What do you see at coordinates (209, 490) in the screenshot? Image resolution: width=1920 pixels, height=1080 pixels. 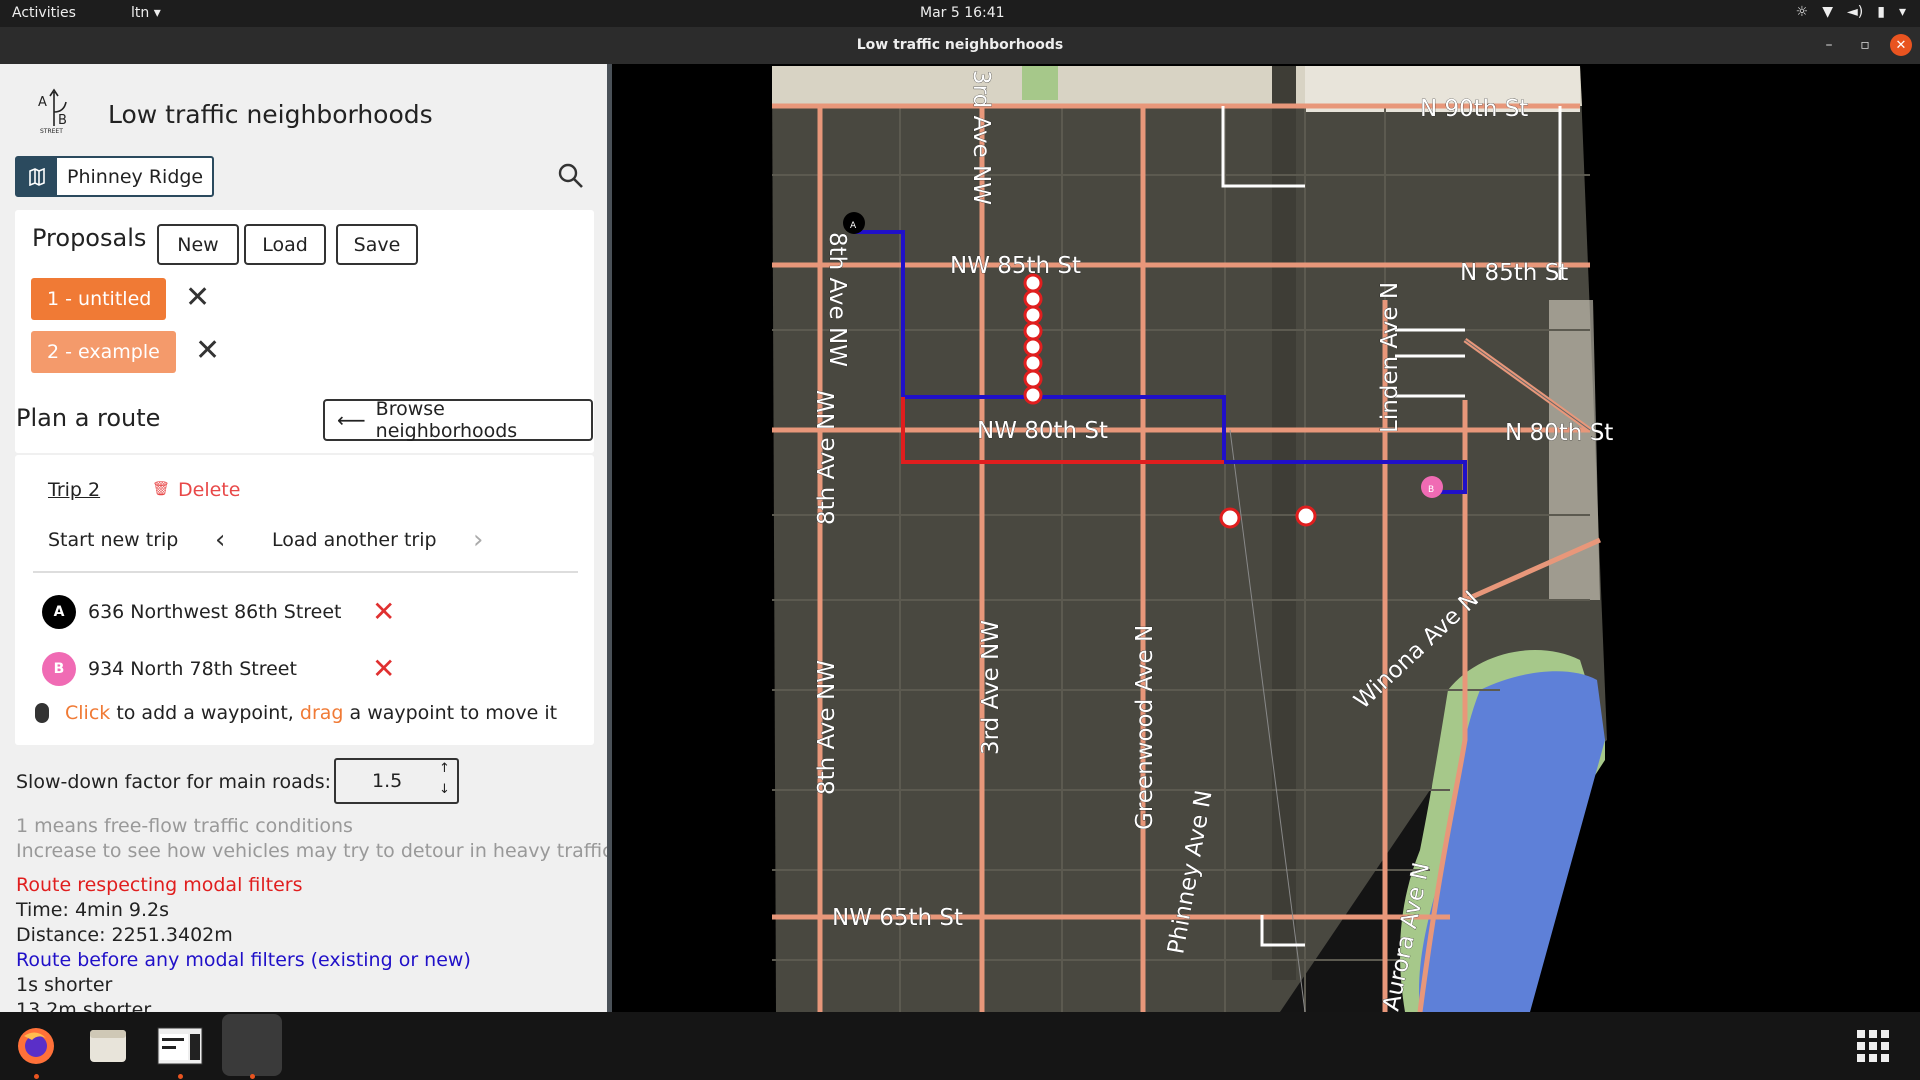 I see `delete-trip-button: Delete` at bounding box center [209, 490].